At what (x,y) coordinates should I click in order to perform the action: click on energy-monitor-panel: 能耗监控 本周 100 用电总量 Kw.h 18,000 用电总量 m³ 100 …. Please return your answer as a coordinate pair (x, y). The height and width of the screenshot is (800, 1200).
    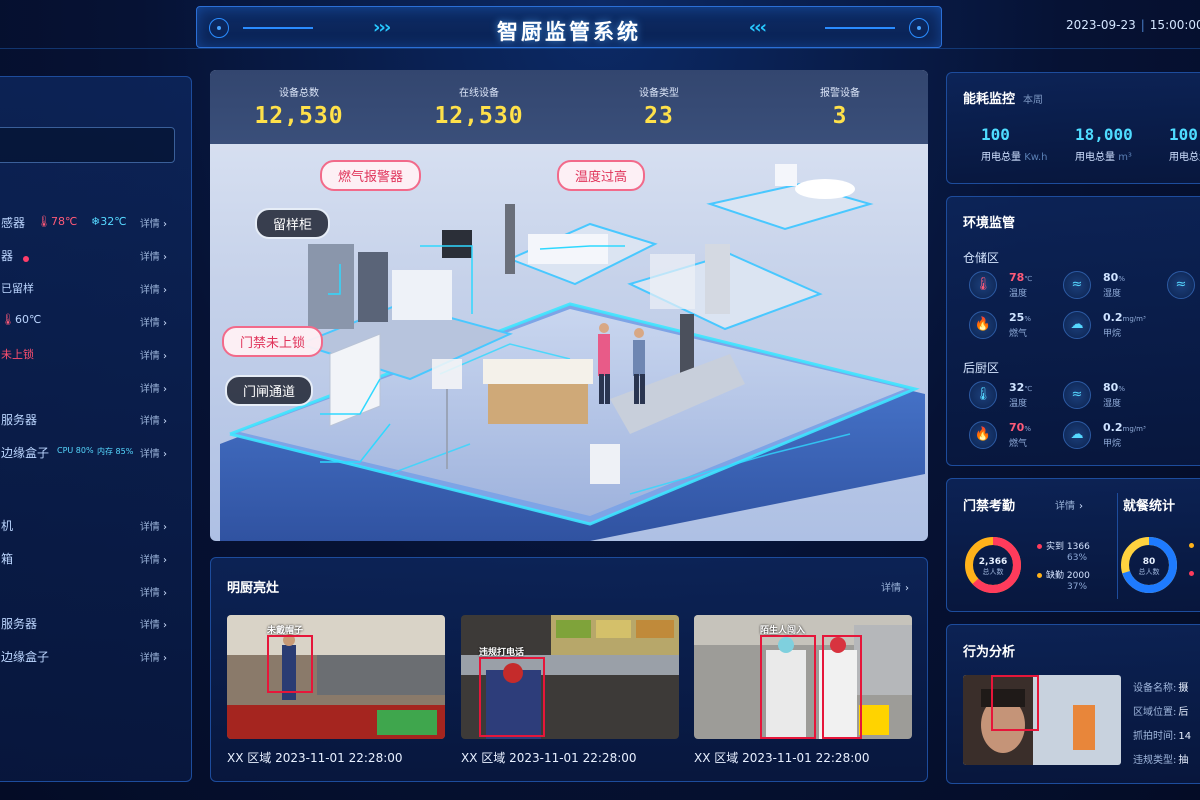
    Looking at the image, I should click on (1073, 128).